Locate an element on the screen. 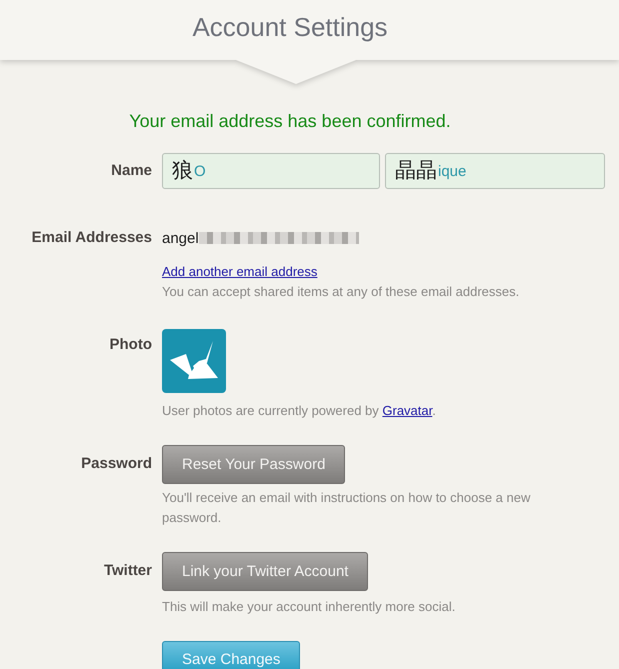 This screenshot has width=619, height=669. email-address-text: angel is located at coordinates (180, 238).